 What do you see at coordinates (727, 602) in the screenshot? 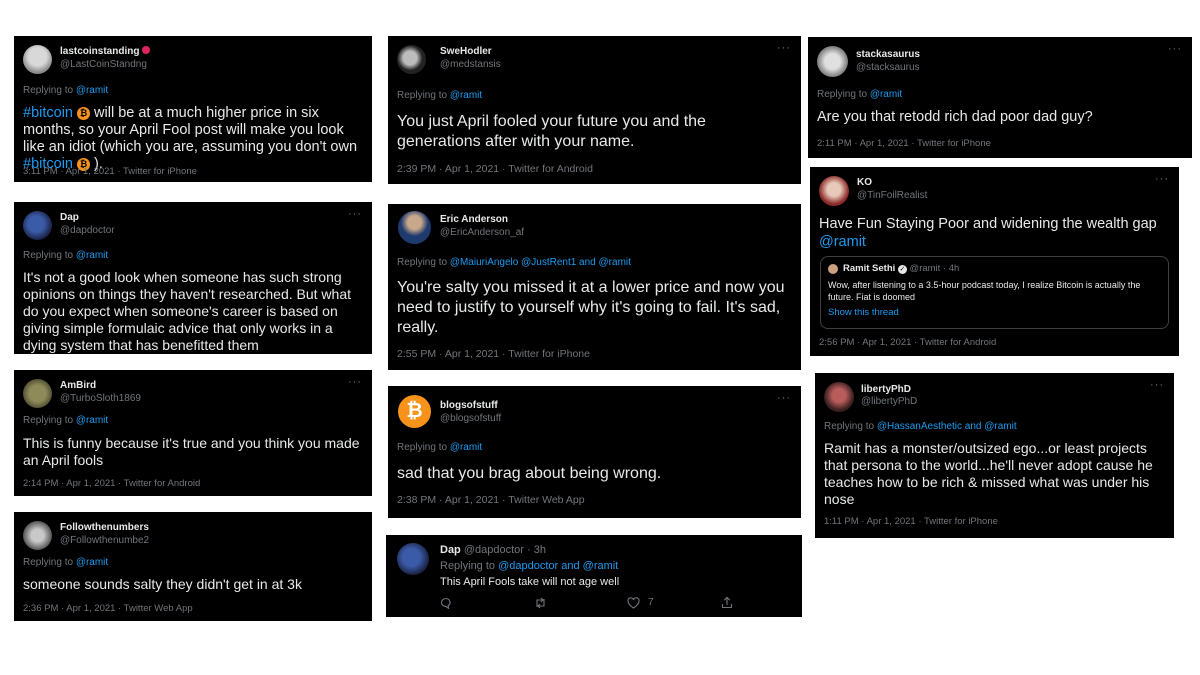
I see `share-icon` at bounding box center [727, 602].